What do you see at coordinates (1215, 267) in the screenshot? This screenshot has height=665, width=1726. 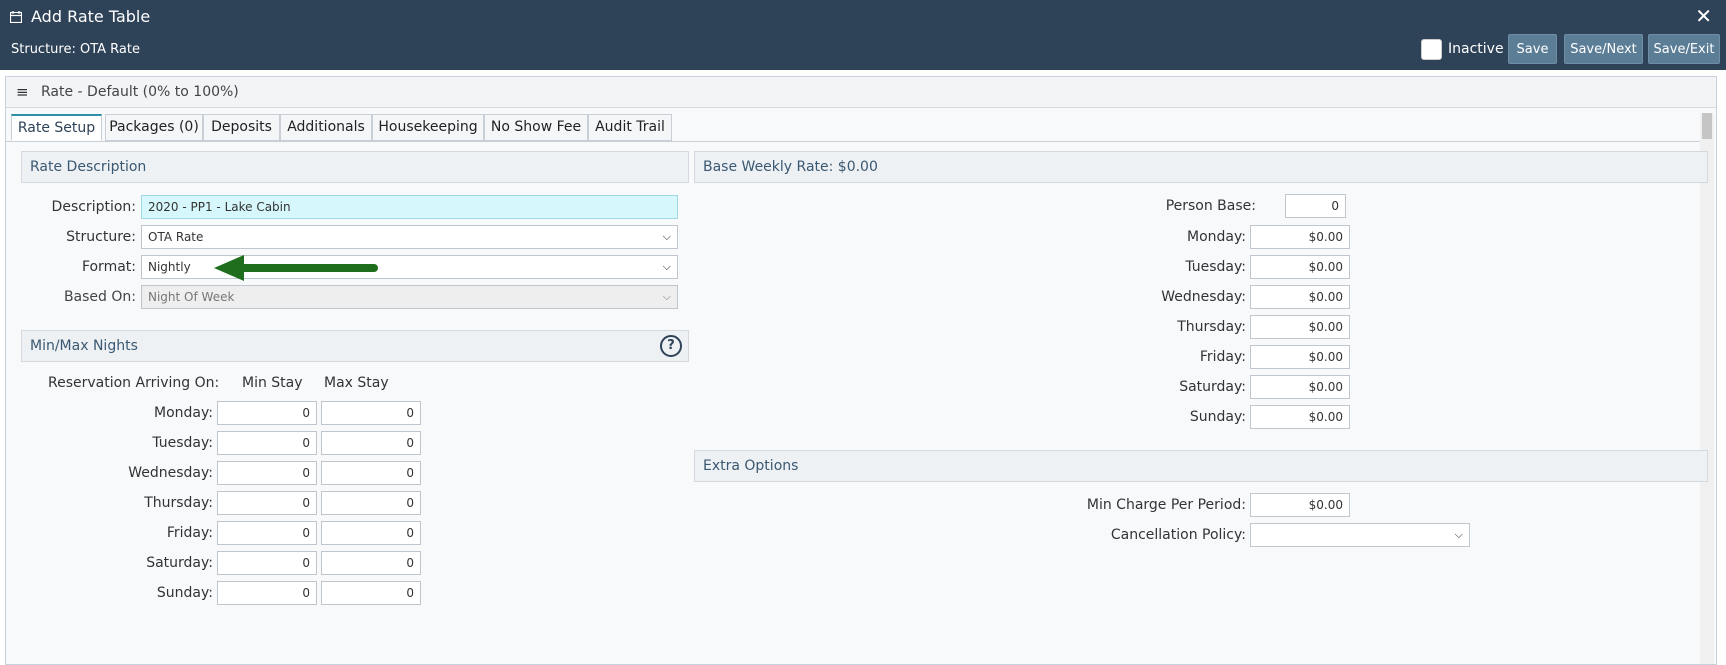 I see `weekday-rate-label: Tuesday:` at bounding box center [1215, 267].